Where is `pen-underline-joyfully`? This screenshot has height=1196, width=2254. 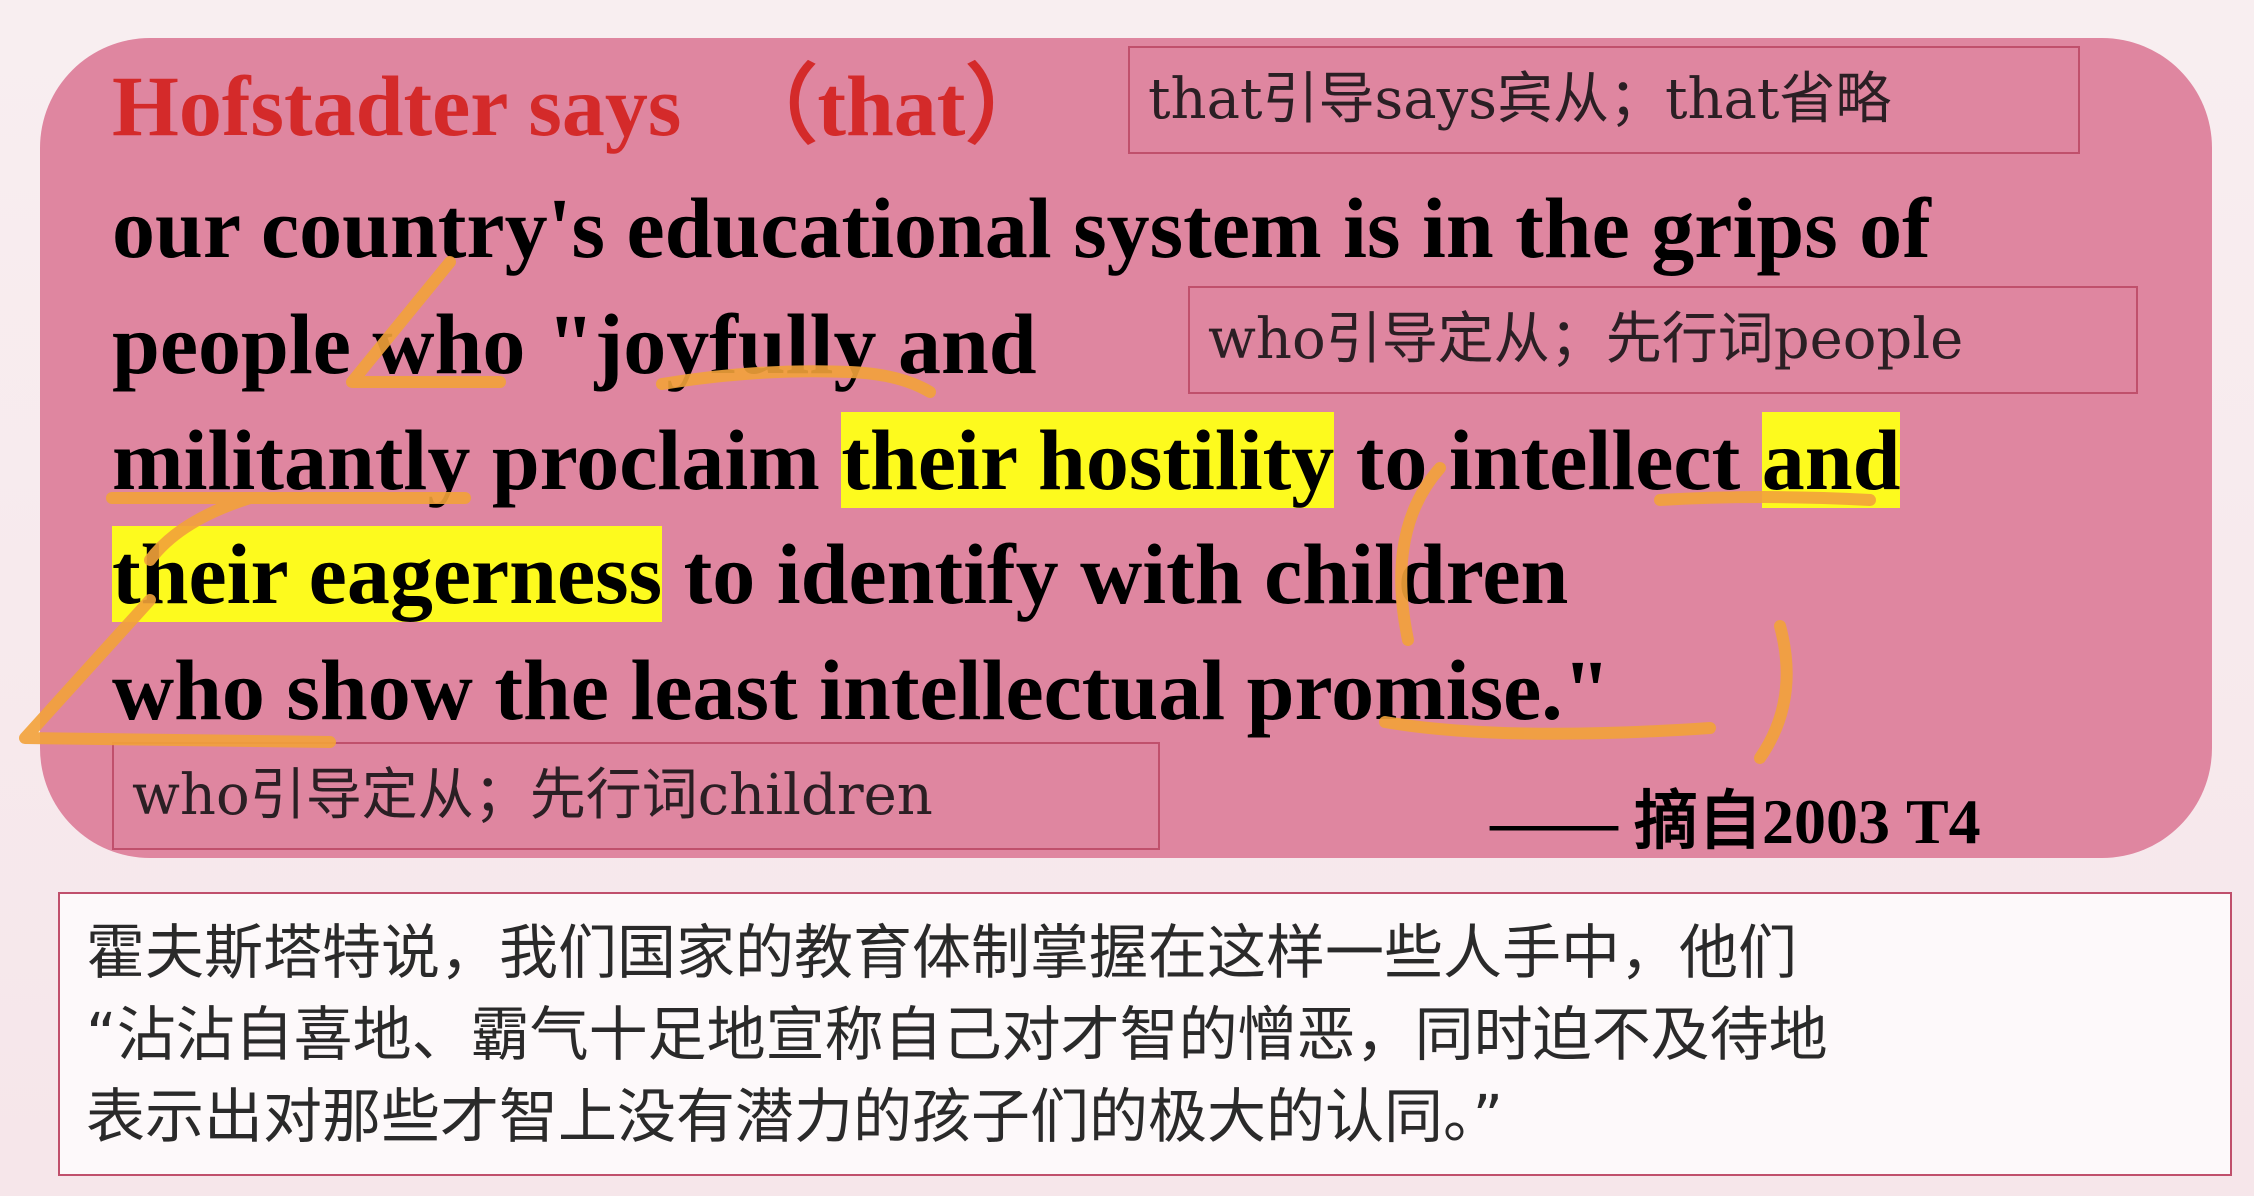 pen-underline-joyfully is located at coordinates (796, 381).